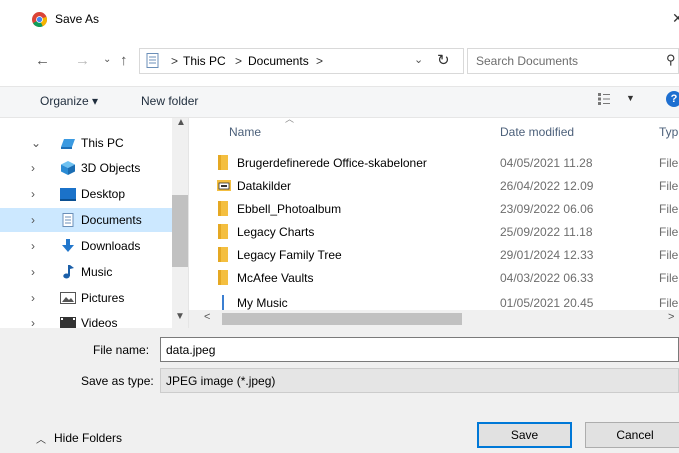 The image size is (679, 453). Describe the element at coordinates (290, 119) in the screenshot. I see `sort-ascending-icon: ︿` at that location.